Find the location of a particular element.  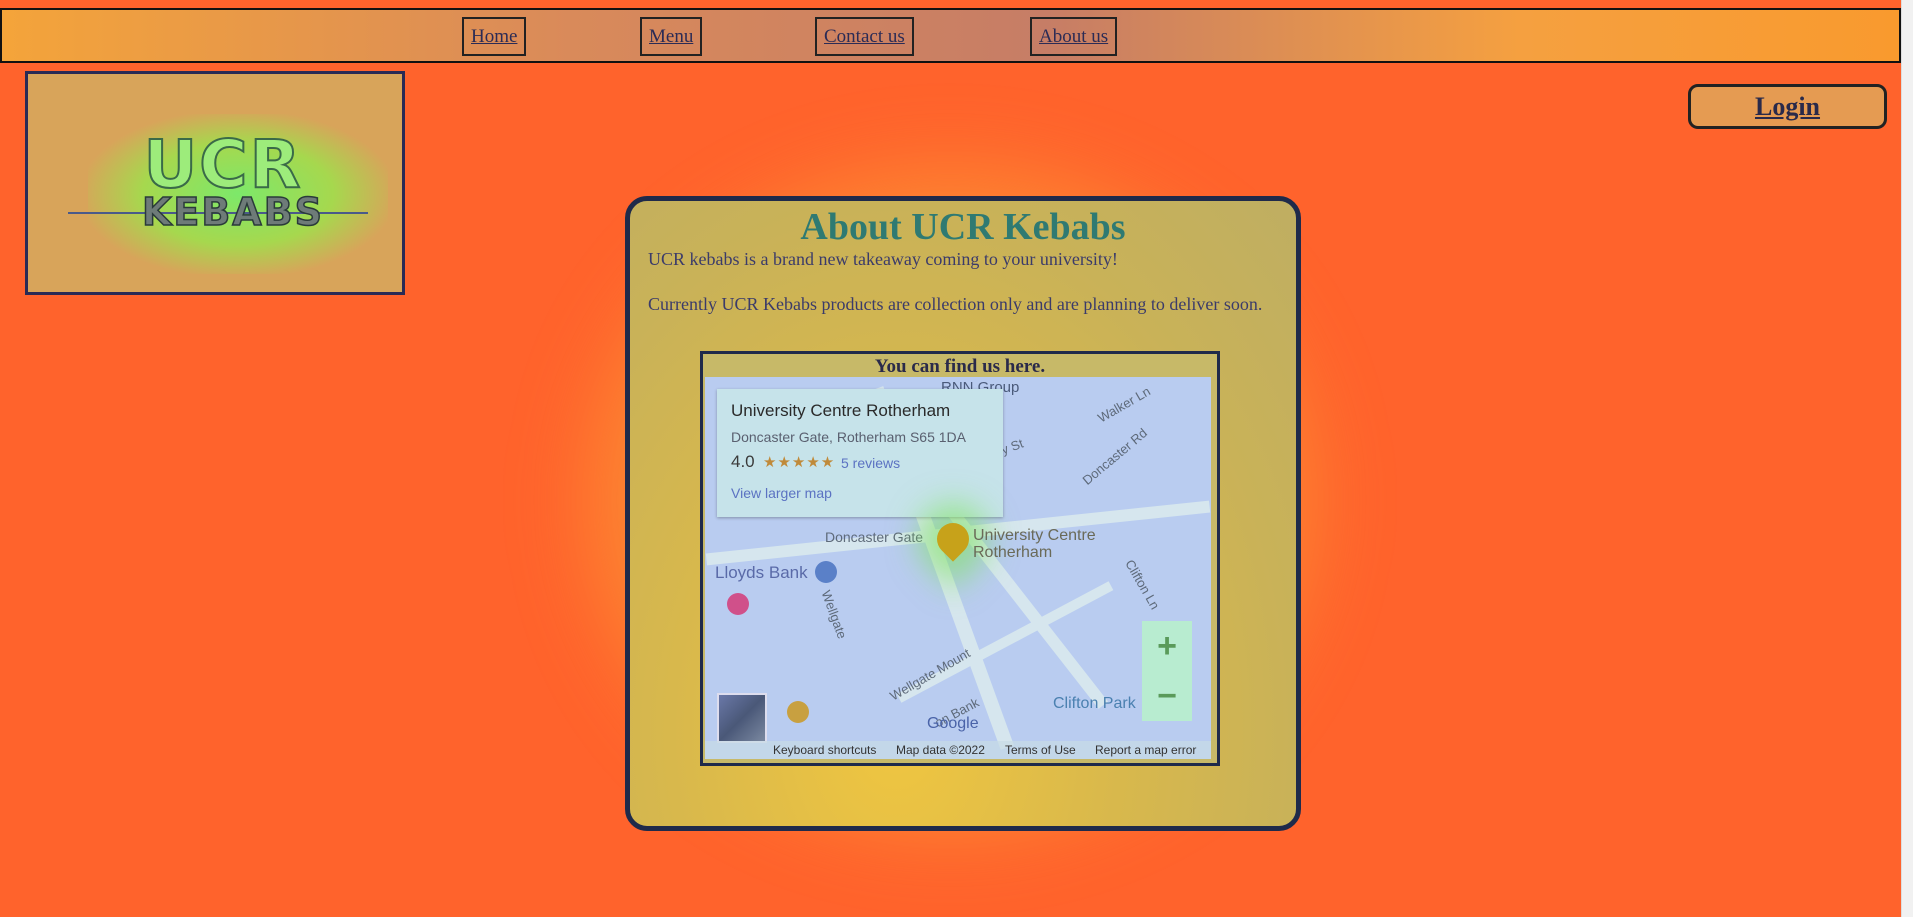

logo-text-ucr: UCR is located at coordinates (223, 164).